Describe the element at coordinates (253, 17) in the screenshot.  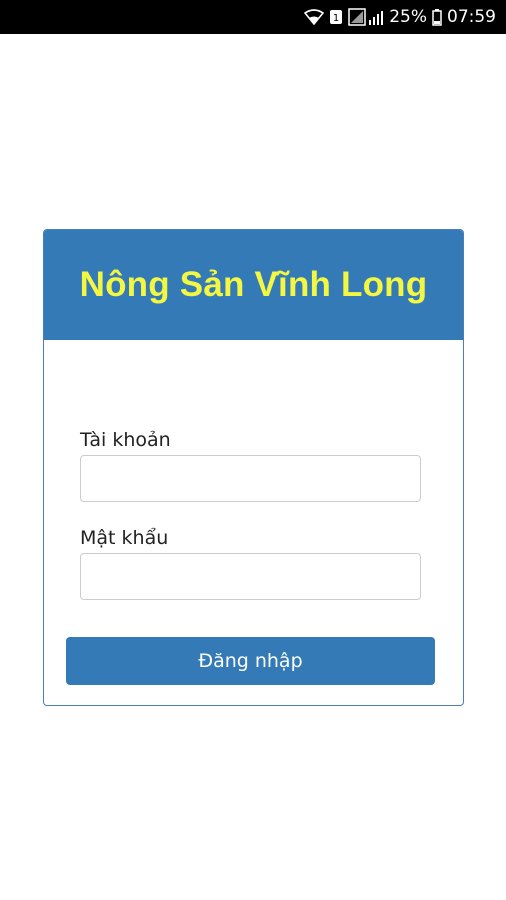
I see `status-bar: 1 25% 07:59` at that location.